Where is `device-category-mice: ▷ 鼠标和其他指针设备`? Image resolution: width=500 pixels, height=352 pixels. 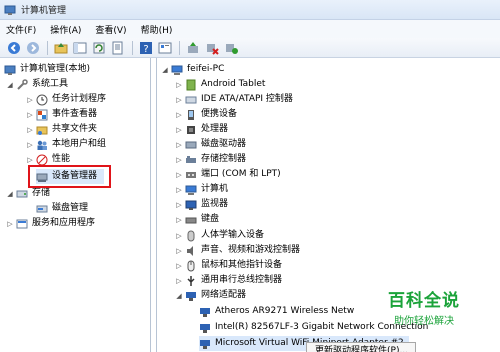 device-category-mice: ▷ 鼠标和其他指针设备 is located at coordinates (228, 265).